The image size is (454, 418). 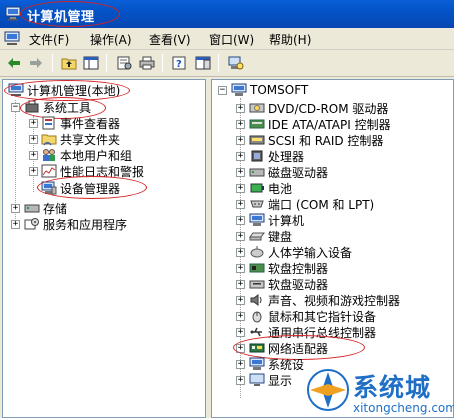 What do you see at coordinates (227, 14) in the screenshot?
I see `title-bar: 计算机管理` at bounding box center [227, 14].